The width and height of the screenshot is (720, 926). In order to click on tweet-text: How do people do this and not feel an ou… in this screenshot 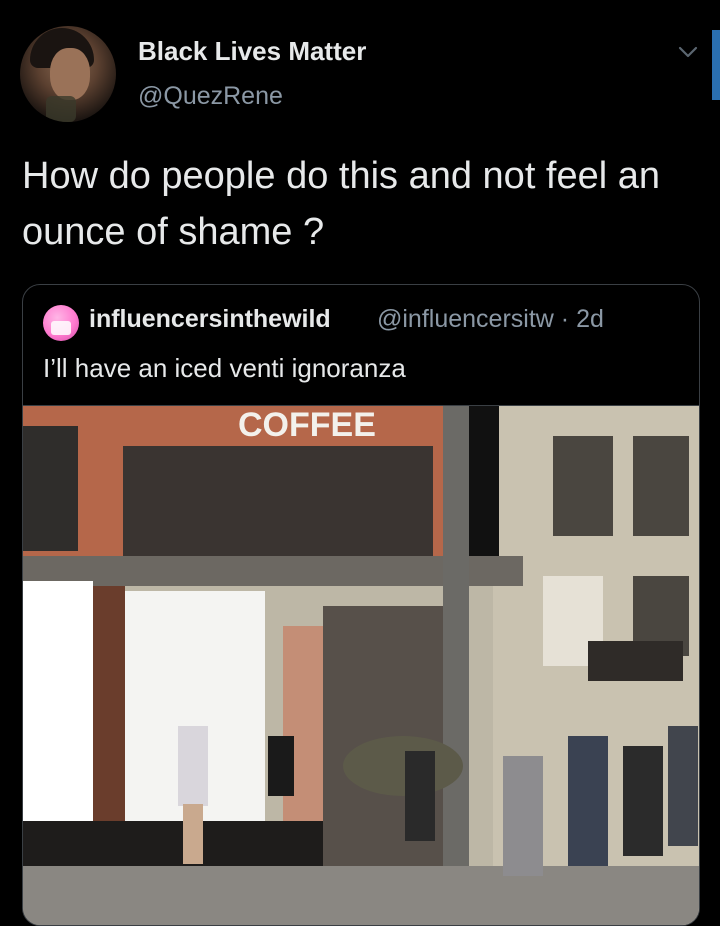, I will do `click(341, 204)`.